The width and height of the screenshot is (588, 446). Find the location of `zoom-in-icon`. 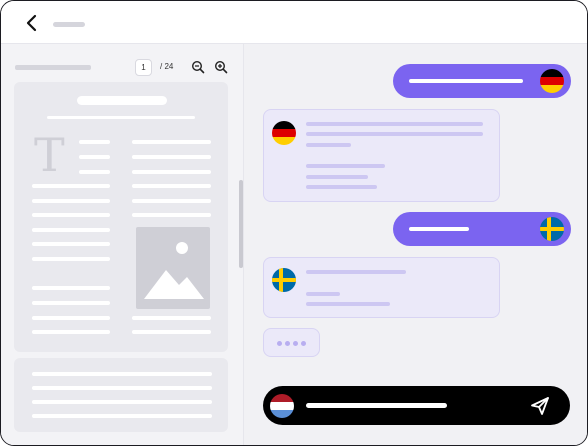

zoom-in-icon is located at coordinates (221, 67).